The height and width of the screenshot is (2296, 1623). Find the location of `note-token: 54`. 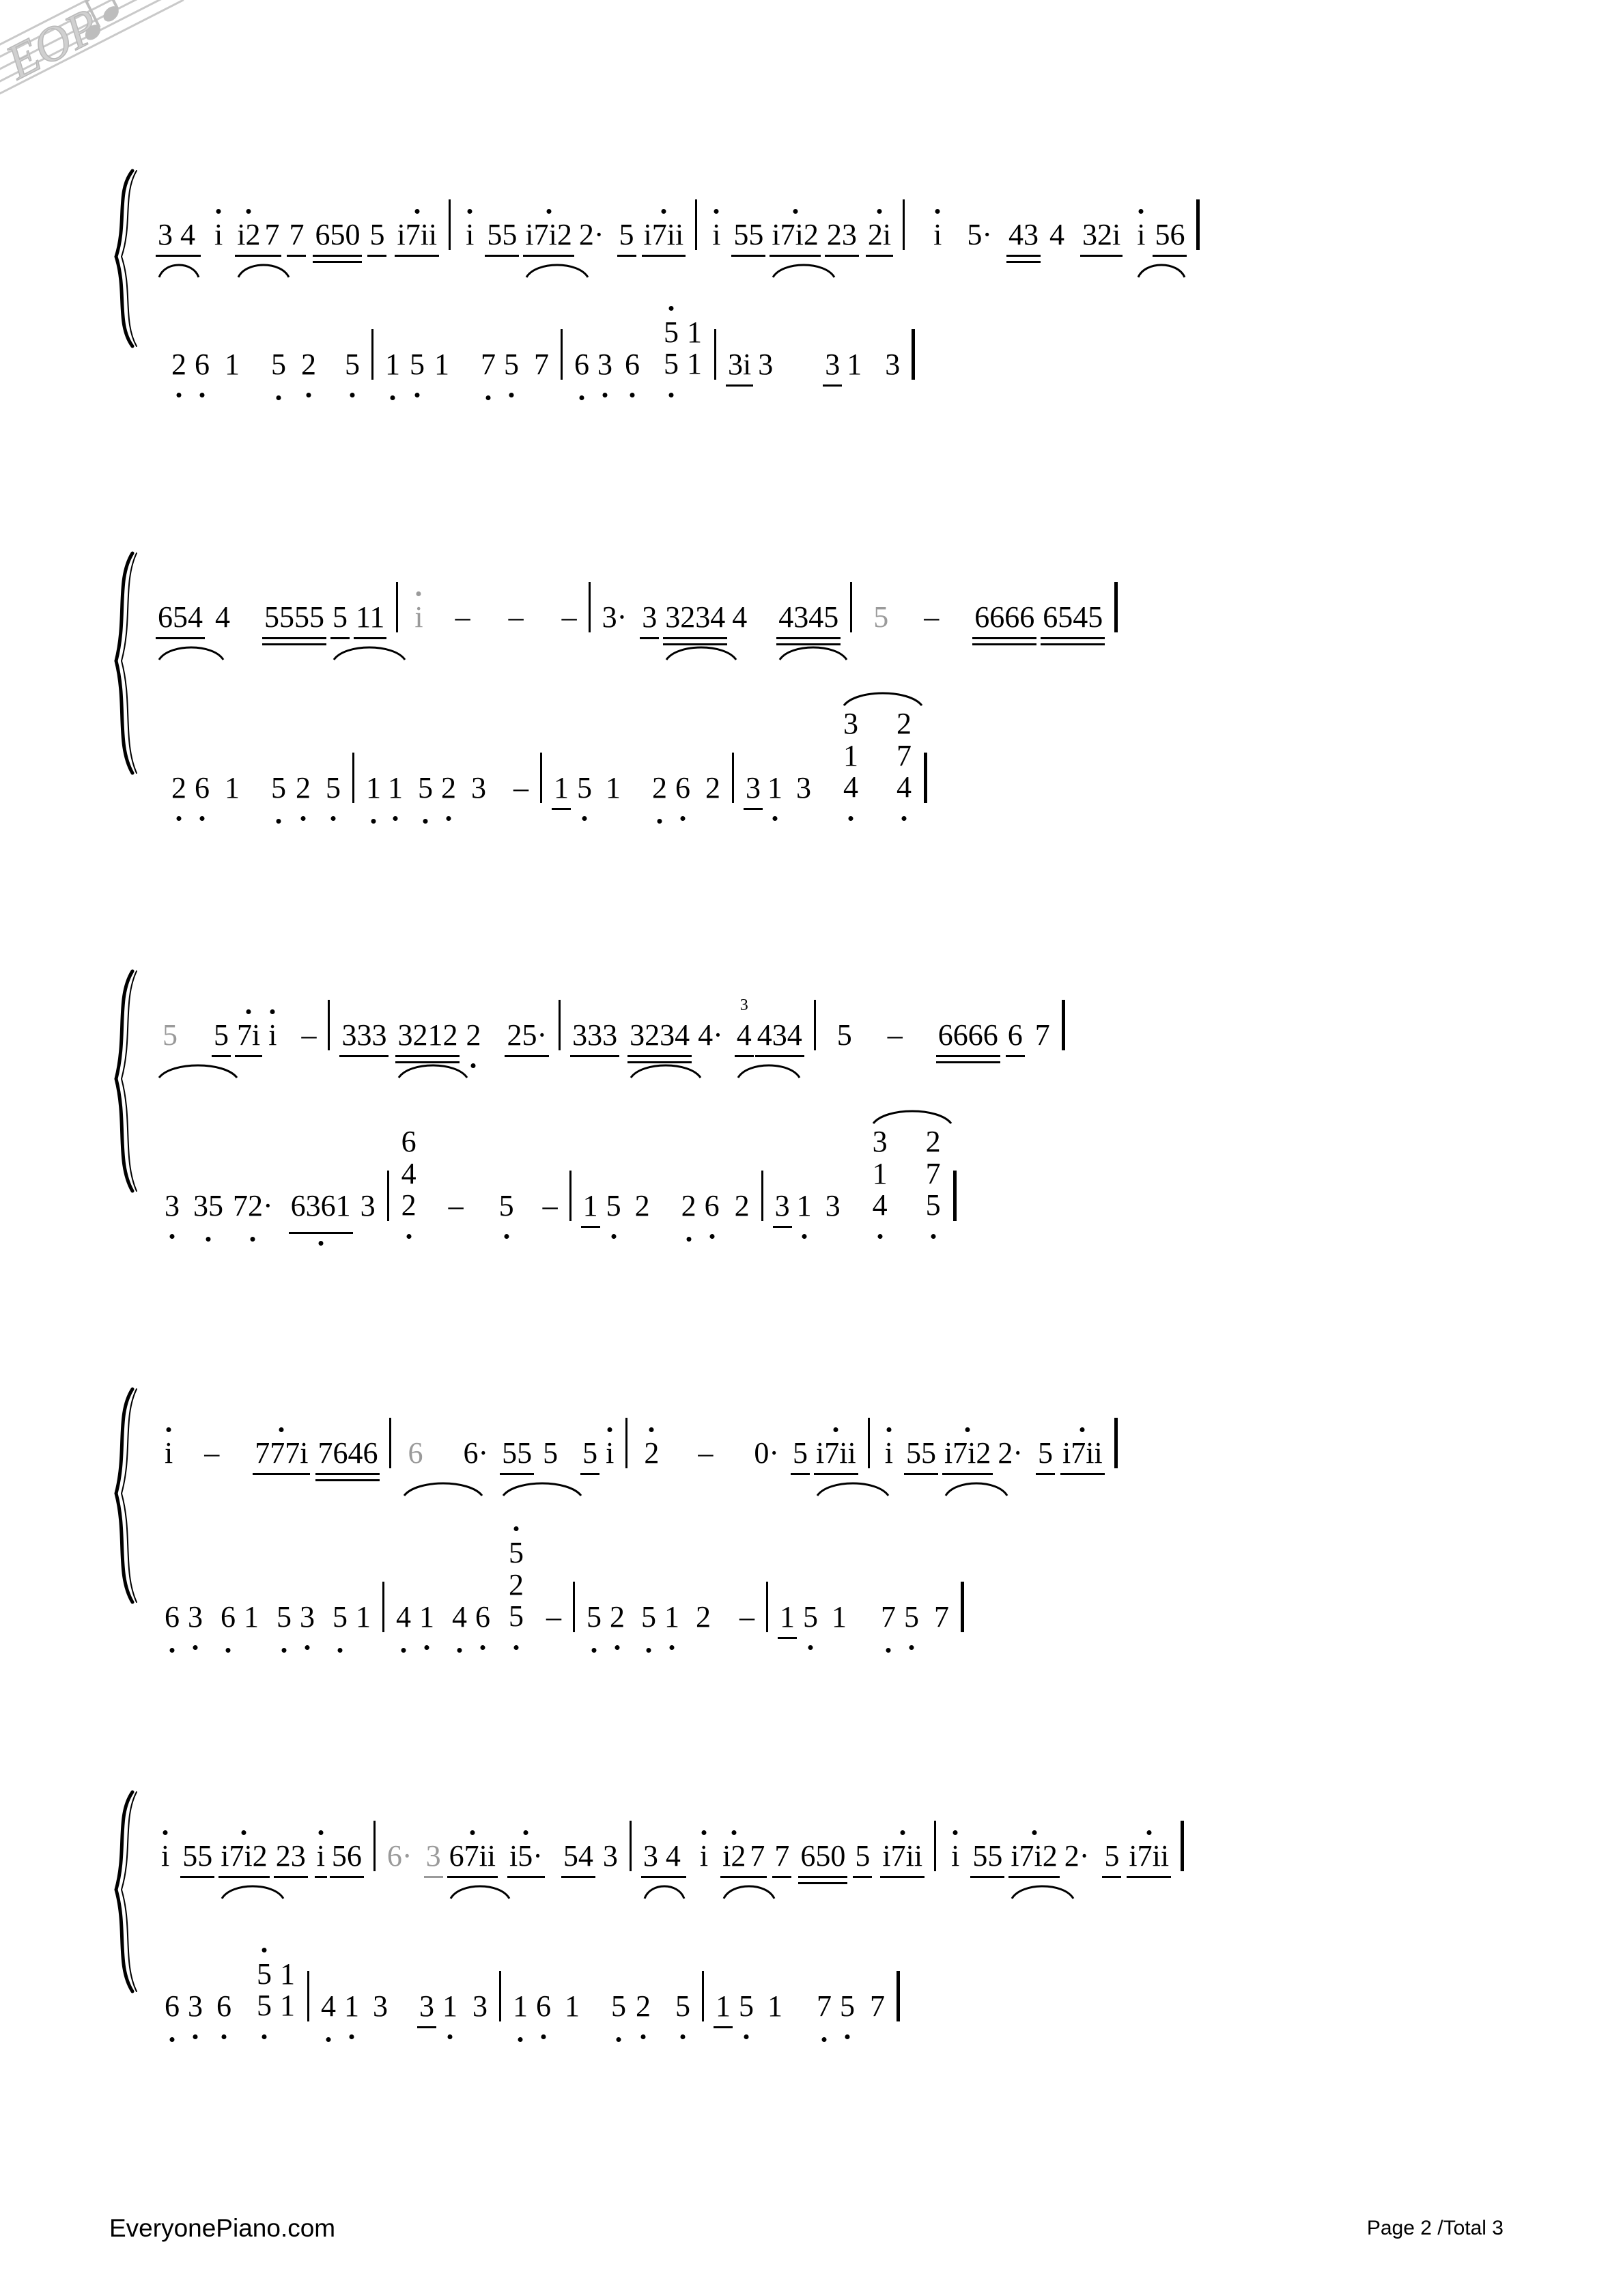

note-token: 54 is located at coordinates (578, 1859).